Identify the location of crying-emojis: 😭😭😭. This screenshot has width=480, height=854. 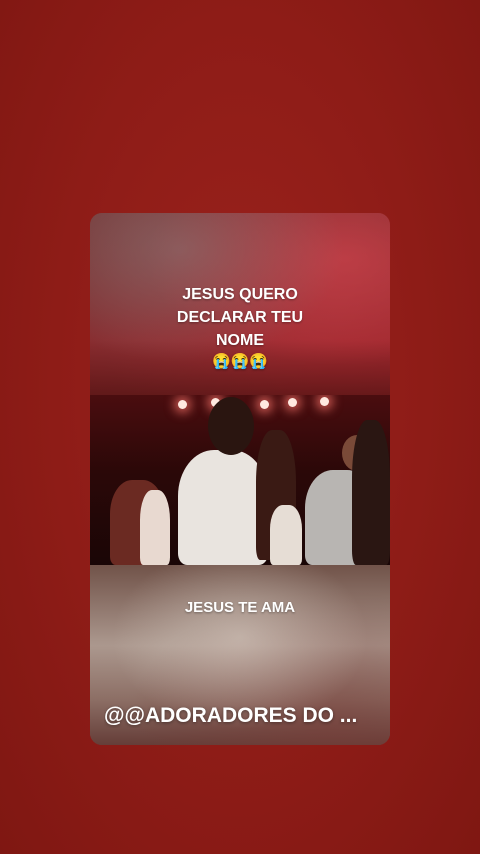
(240, 361).